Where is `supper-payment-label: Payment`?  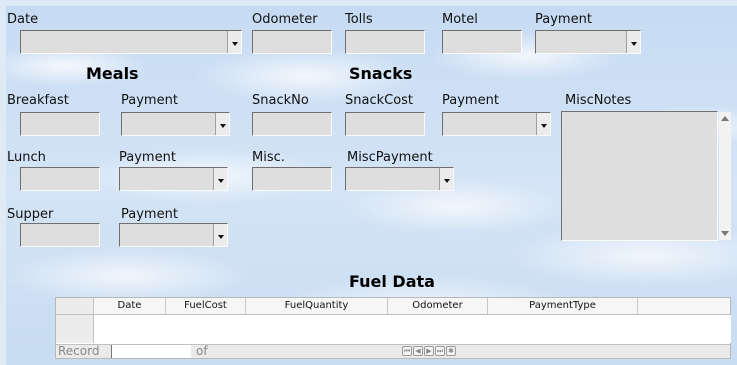 supper-payment-label: Payment is located at coordinates (149, 214).